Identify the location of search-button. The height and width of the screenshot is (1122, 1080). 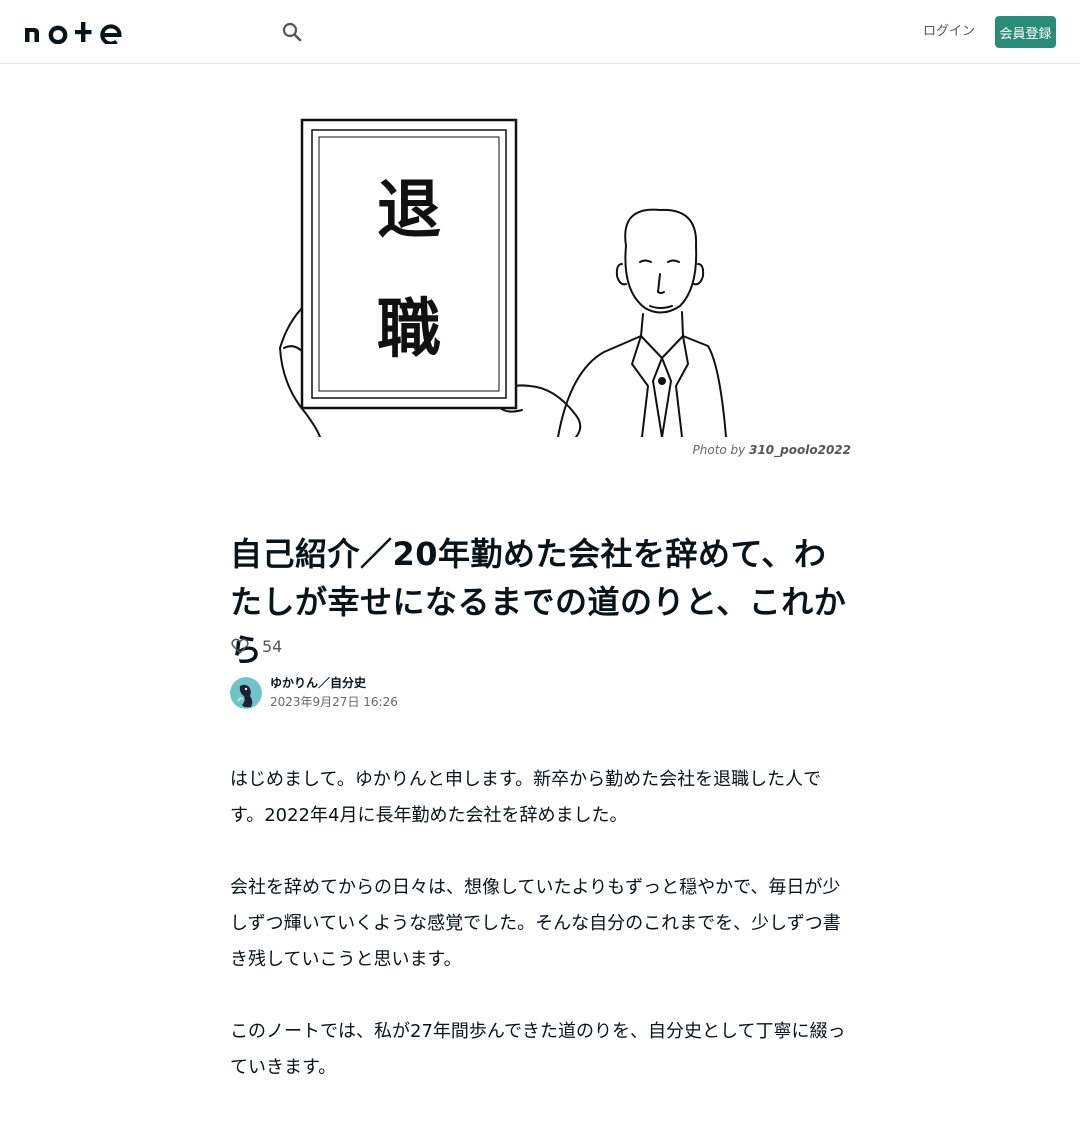
(292, 32).